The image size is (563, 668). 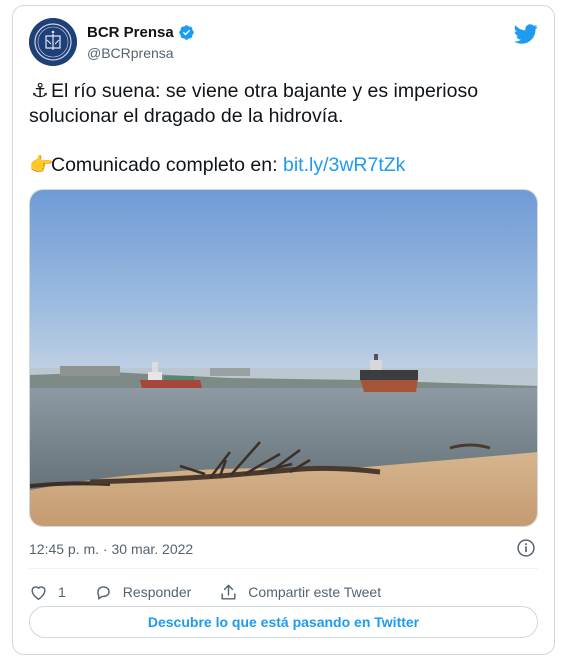 I want to click on author-handle: @BCRprensa, so click(x=141, y=53).